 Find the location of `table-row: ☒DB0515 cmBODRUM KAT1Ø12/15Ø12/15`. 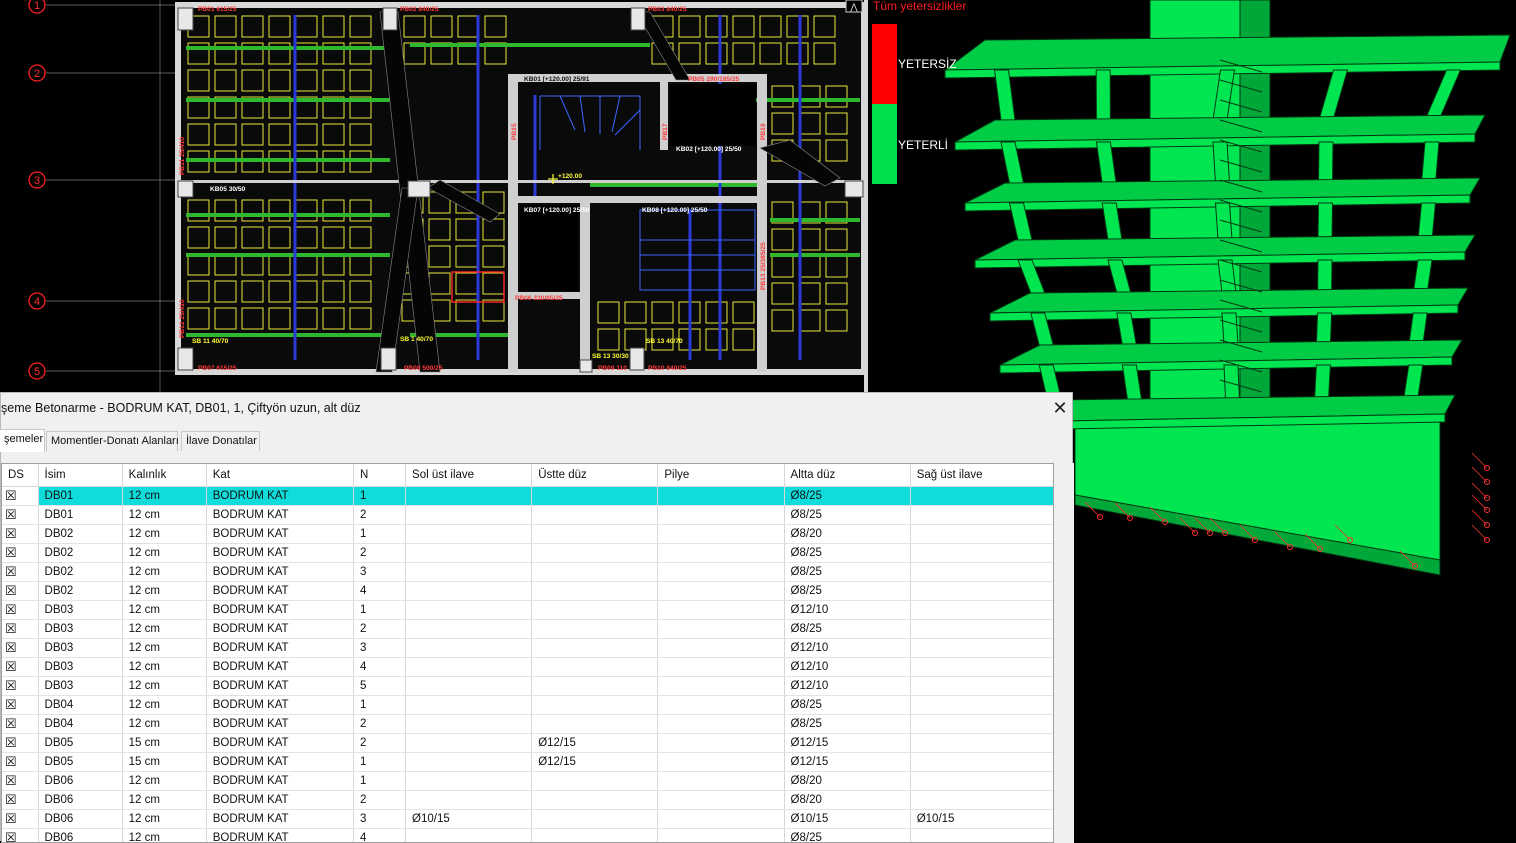

table-row: ☒DB0515 cmBODRUM KAT1Ø12/15Ø12/15 is located at coordinates (528, 762).